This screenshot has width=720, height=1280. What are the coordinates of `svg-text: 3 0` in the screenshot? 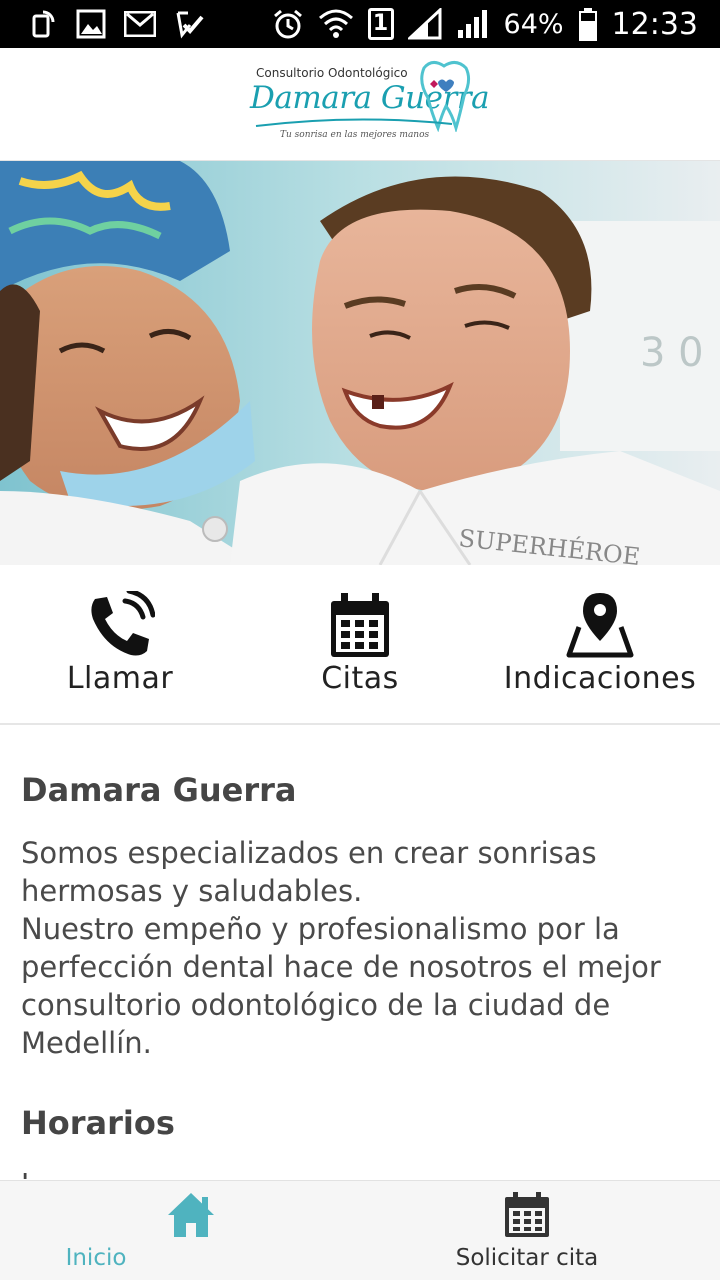 It's located at (672, 353).